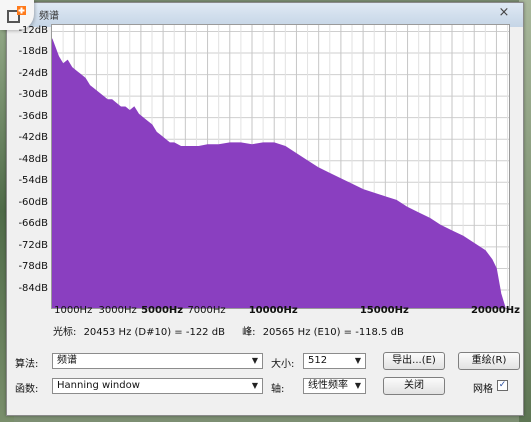  I want to click on x-tick-label: 15000Hz, so click(384, 310).